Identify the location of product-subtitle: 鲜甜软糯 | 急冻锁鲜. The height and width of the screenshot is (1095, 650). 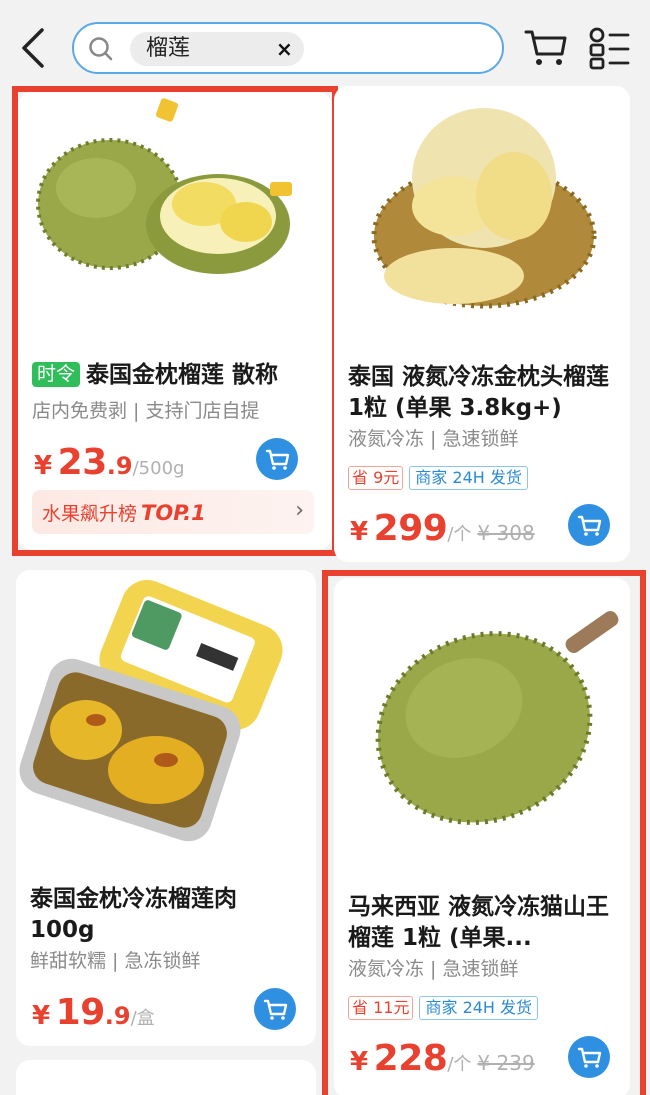
(115, 961).